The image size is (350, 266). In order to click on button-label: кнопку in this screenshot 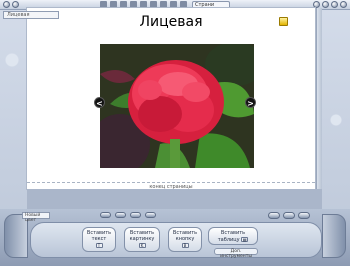, I will do `click(185, 239)`.